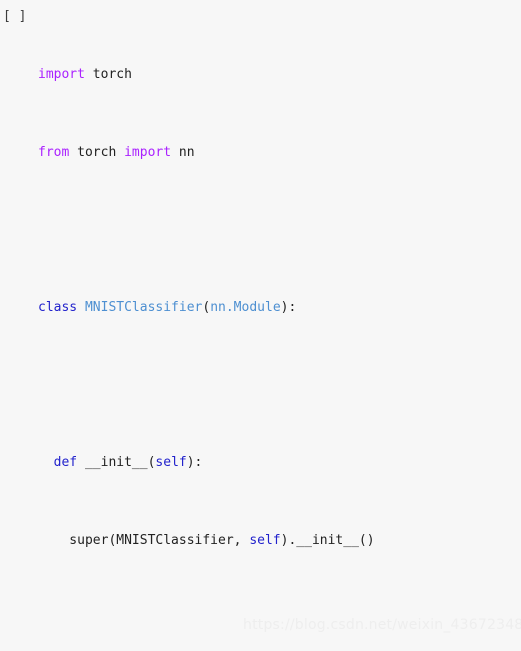 The image size is (521, 651). Describe the element at coordinates (144, 540) in the screenshot. I see `token-plain: super(MNISTClassifier,` at that location.